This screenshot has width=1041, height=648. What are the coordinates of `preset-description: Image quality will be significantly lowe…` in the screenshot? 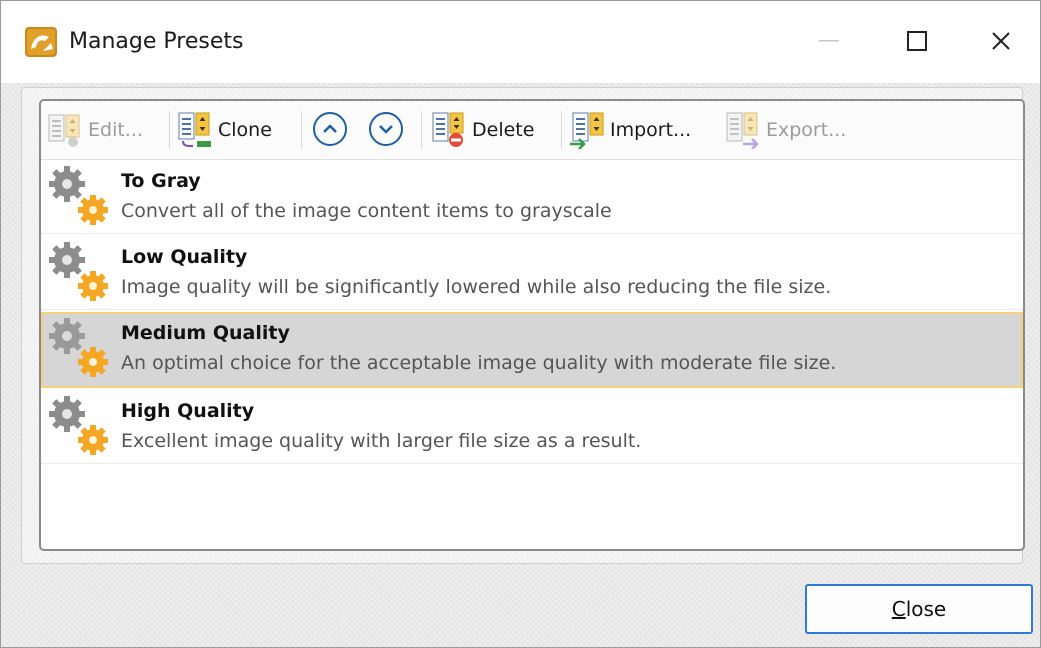 It's located at (476, 287).